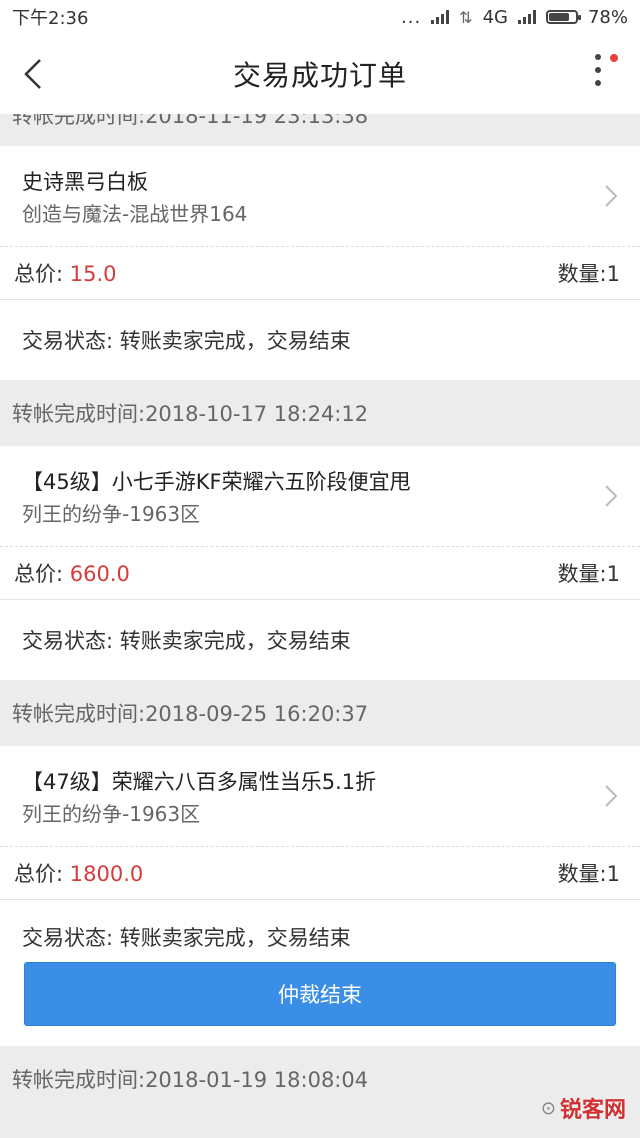 This screenshot has width=640, height=1138. Describe the element at coordinates (216, 482) in the screenshot. I see `item-title: 【45级】小七手游KF荣耀六五阶段便宜甩` at that location.